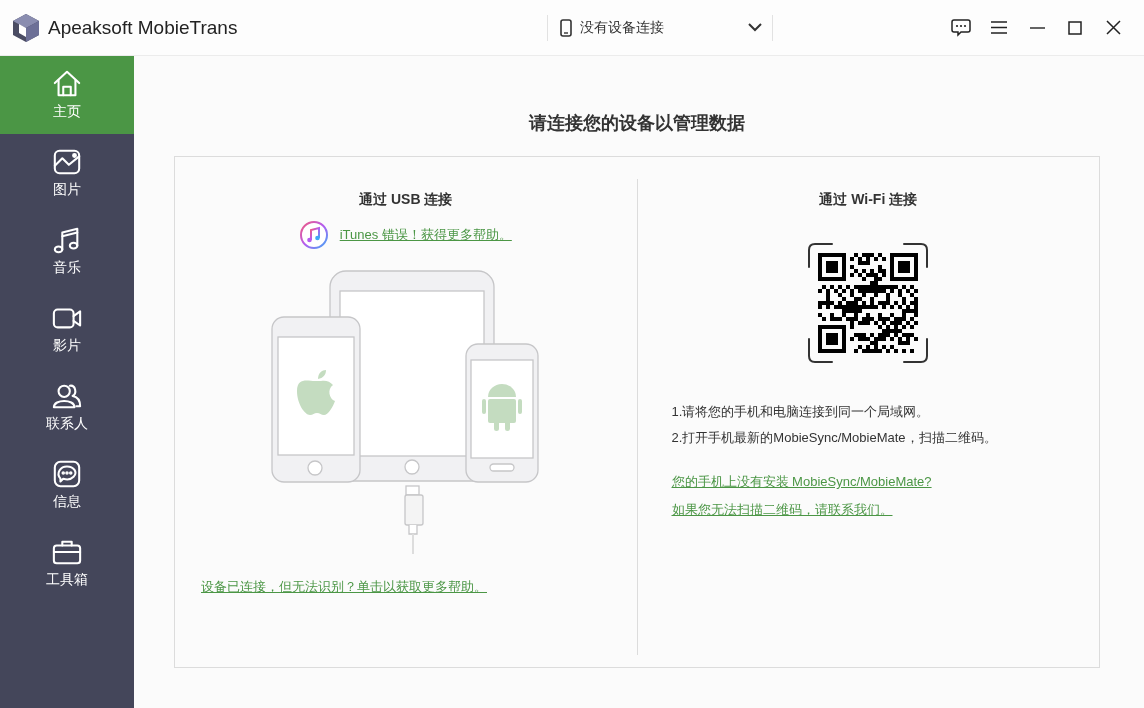 The width and height of the screenshot is (1144, 708). I want to click on close-icon, so click(1113, 27).